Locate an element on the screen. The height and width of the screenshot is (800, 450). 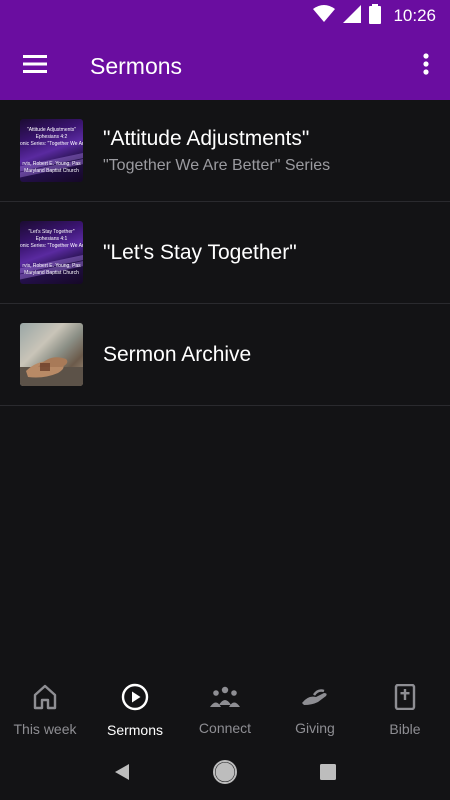
system-navigation-bar is located at coordinates (225, 774).